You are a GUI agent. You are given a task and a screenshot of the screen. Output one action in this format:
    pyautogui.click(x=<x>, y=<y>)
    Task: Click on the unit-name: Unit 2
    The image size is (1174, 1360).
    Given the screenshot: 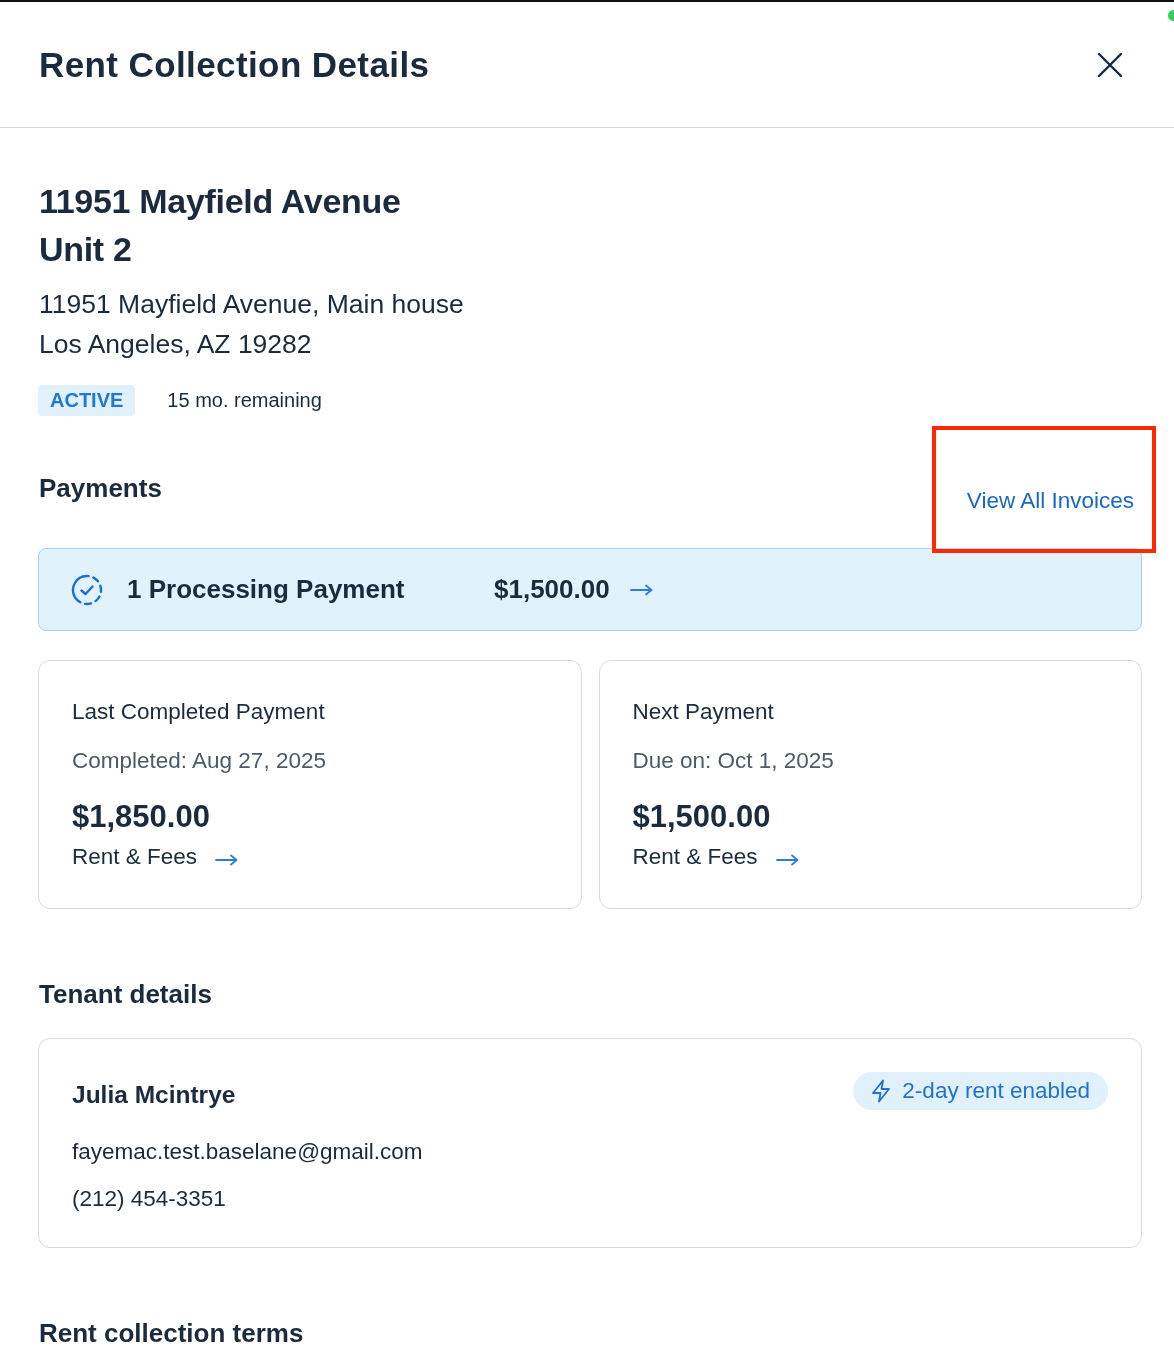 What is the action you would take?
    pyautogui.click(x=85, y=249)
    